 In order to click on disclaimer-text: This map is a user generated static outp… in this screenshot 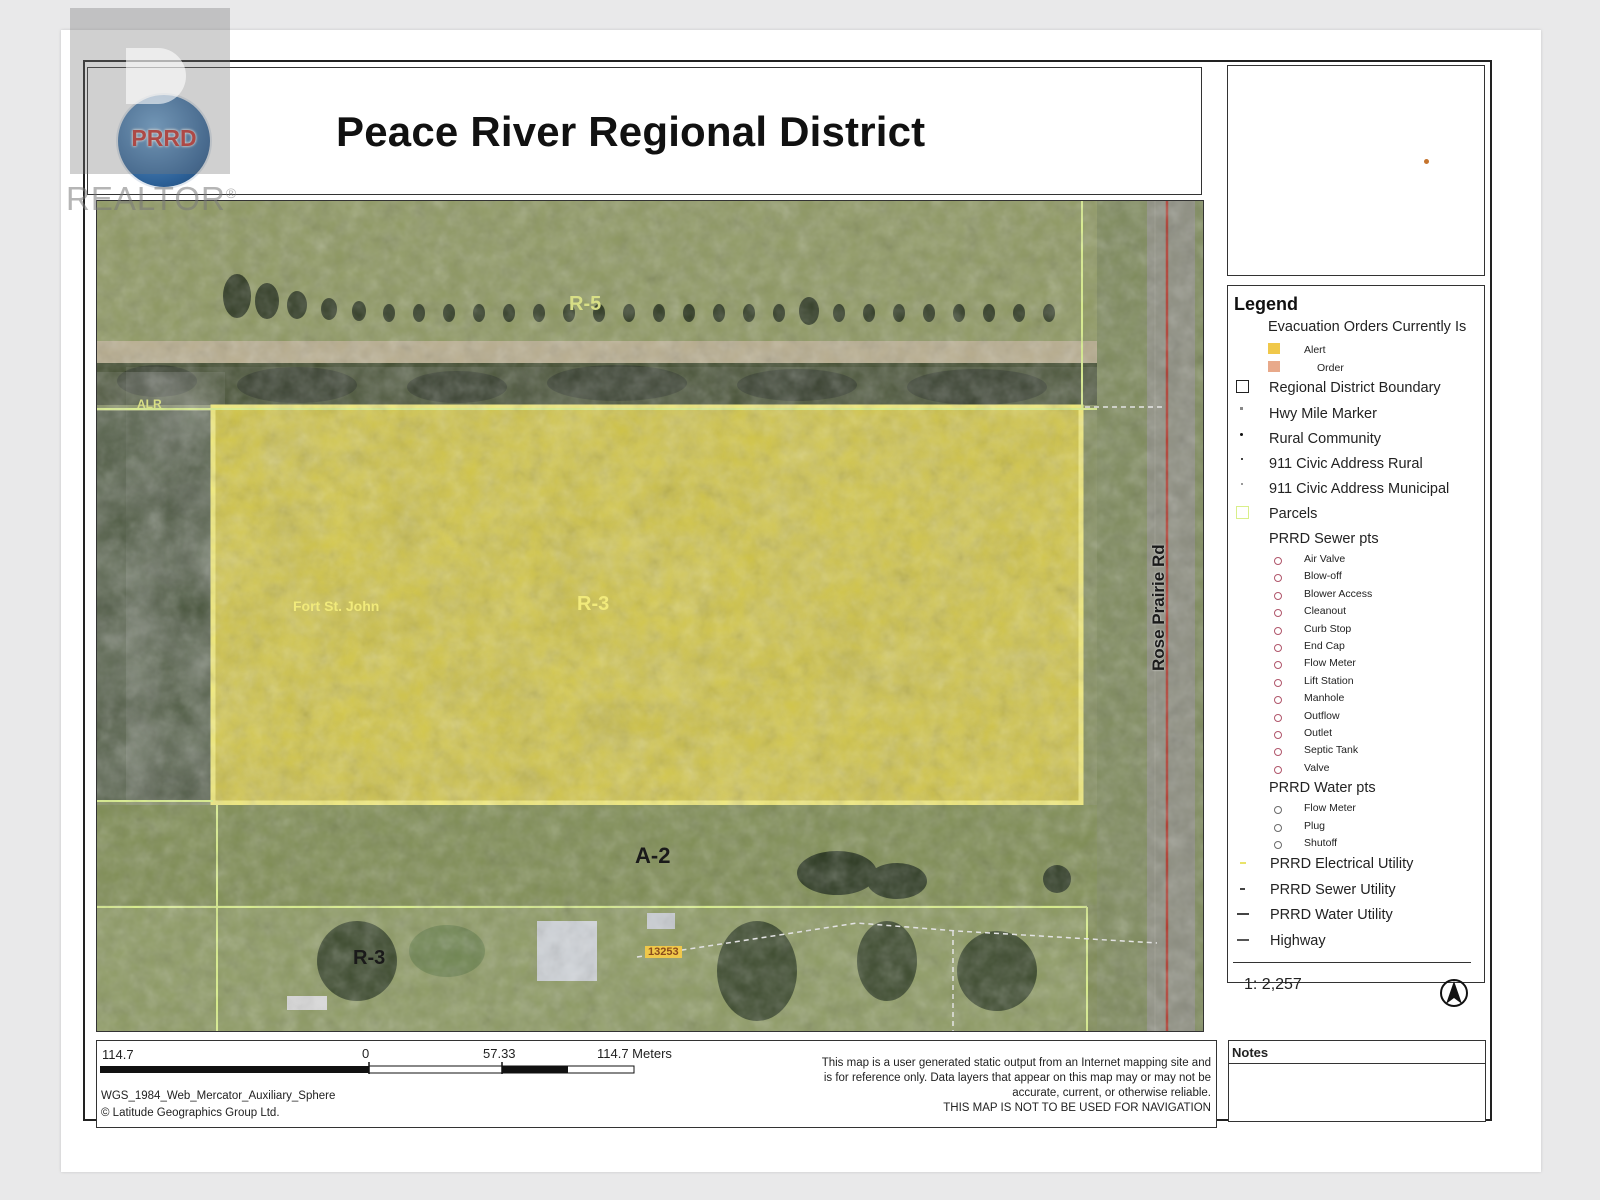, I will do `click(1016, 1086)`.